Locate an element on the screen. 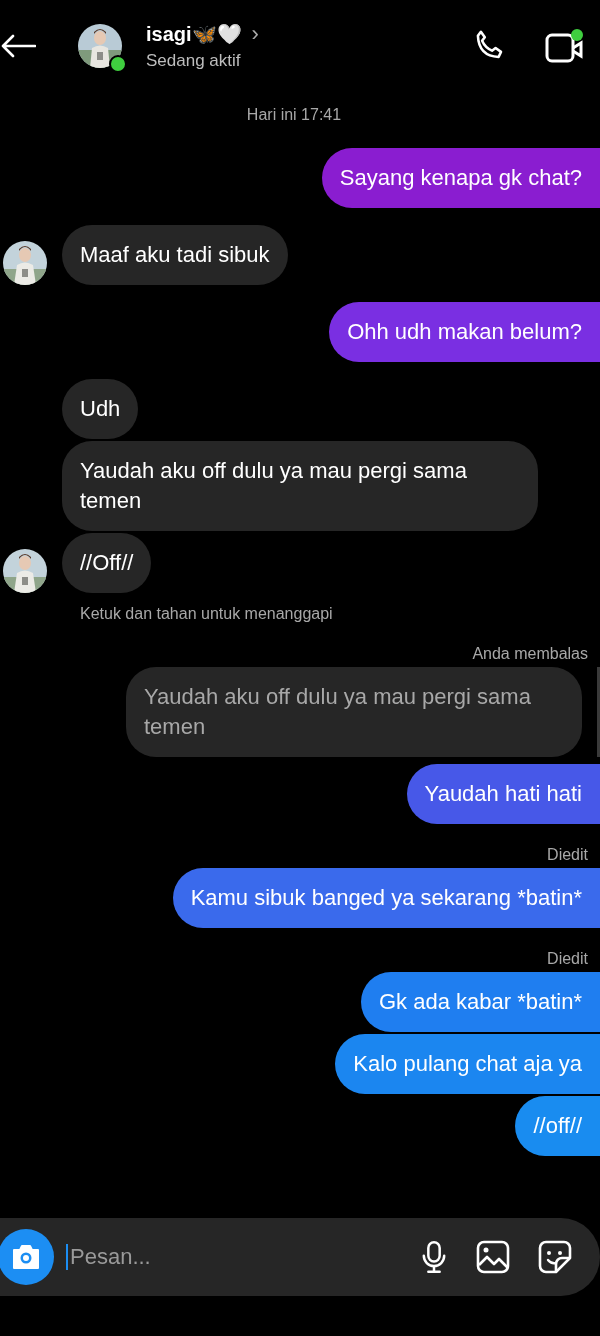 This screenshot has width=600, height=1336. reply-hint: Ketuk dan tahan untuk menanggapi is located at coordinates (206, 613).